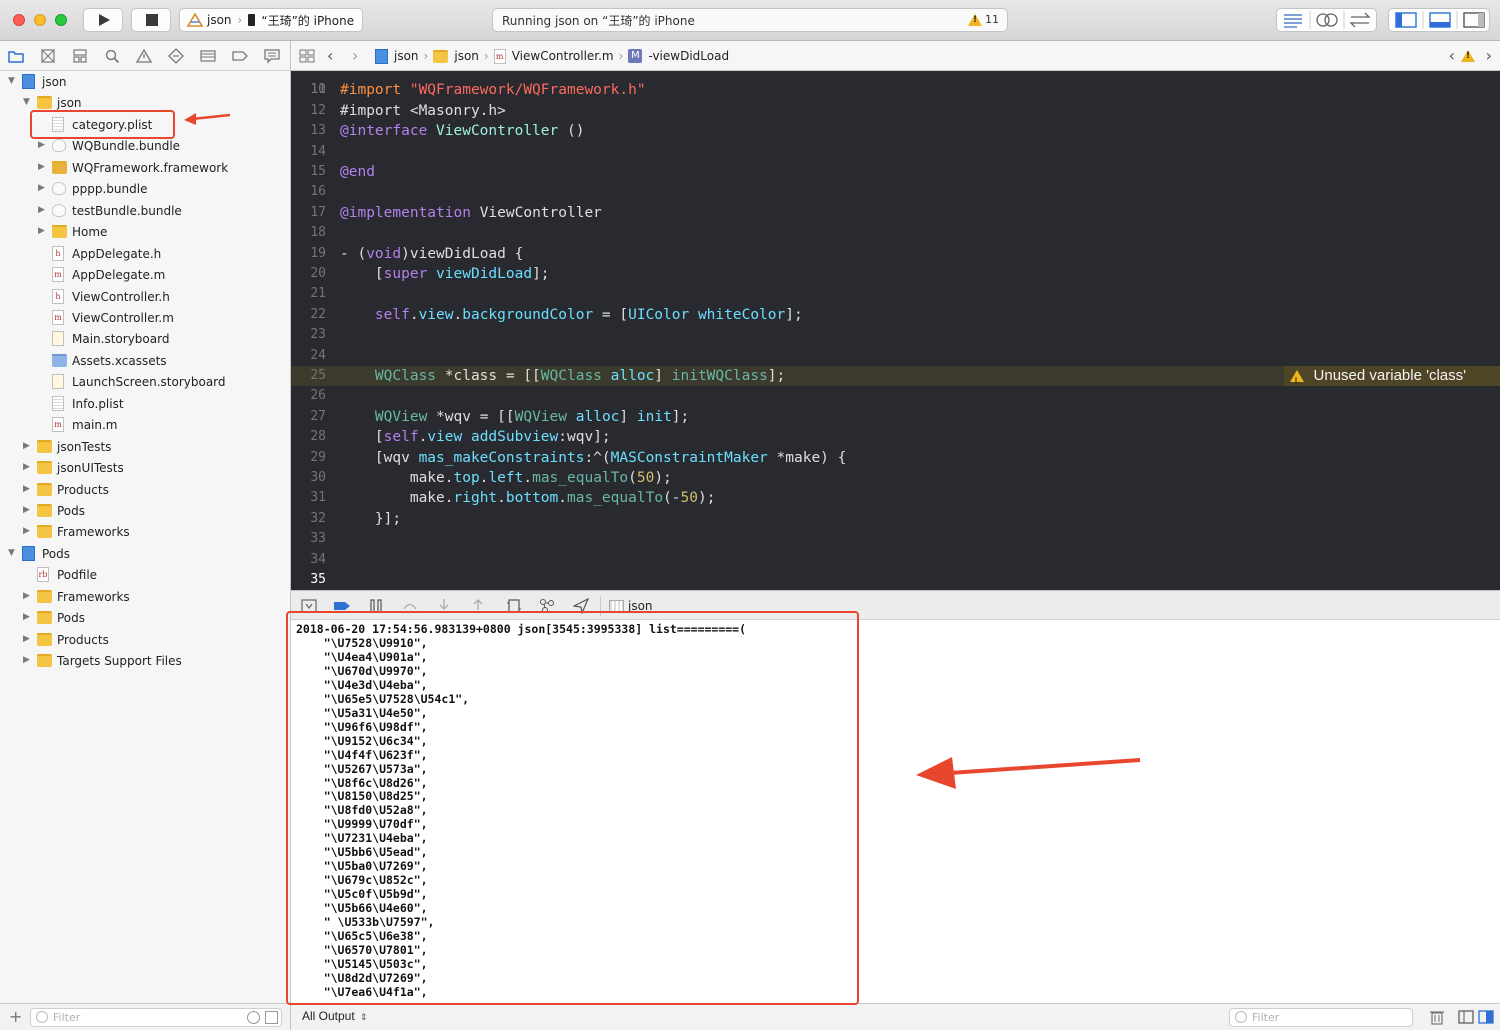 This screenshot has height=1030, width=1500. What do you see at coordinates (563, 56) in the screenshot?
I see `breadcrumb-file: ViewController.m` at bounding box center [563, 56].